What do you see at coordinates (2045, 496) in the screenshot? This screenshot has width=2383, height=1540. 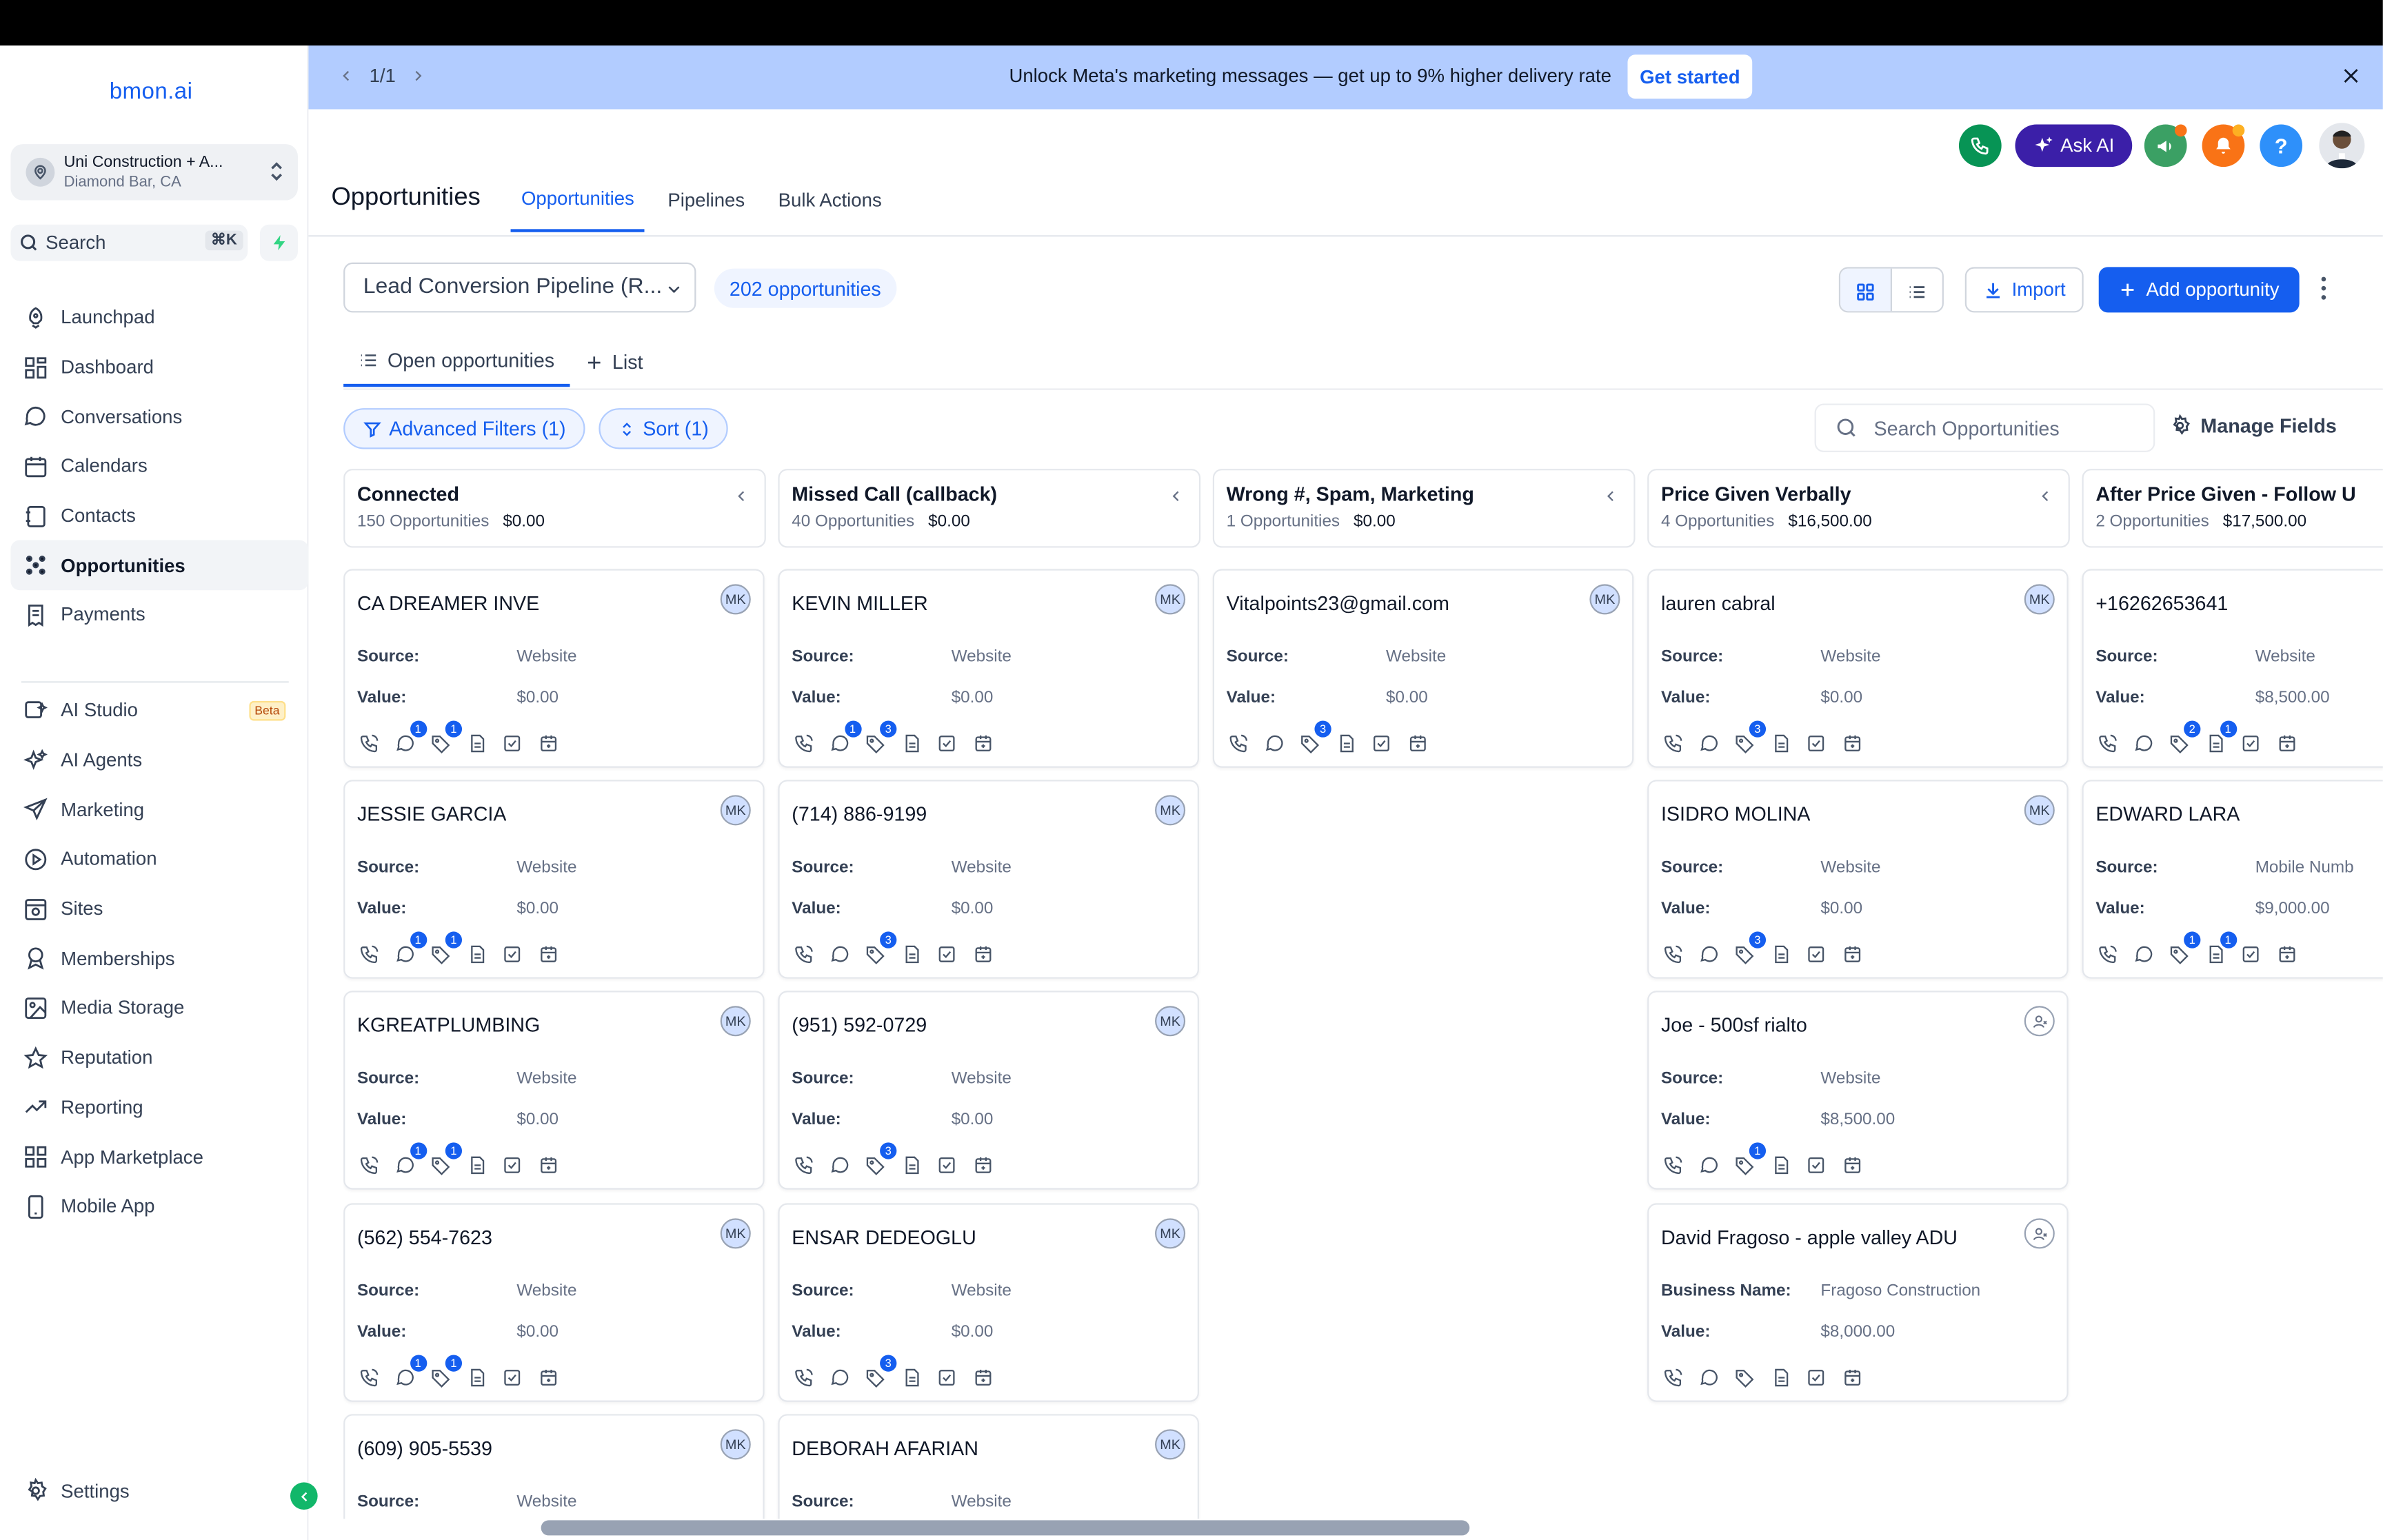 I see `collapse-stage-icon` at bounding box center [2045, 496].